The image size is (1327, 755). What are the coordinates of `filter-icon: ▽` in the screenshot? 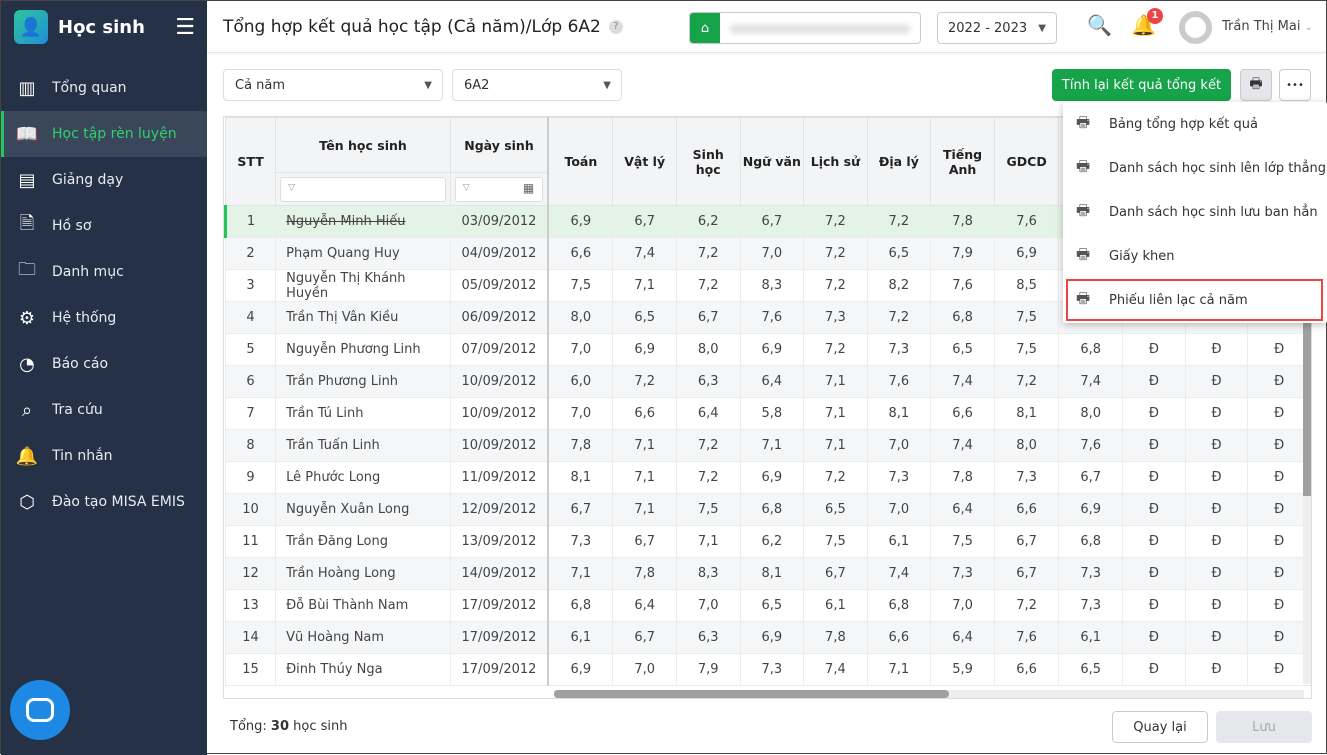 It's located at (292, 187).